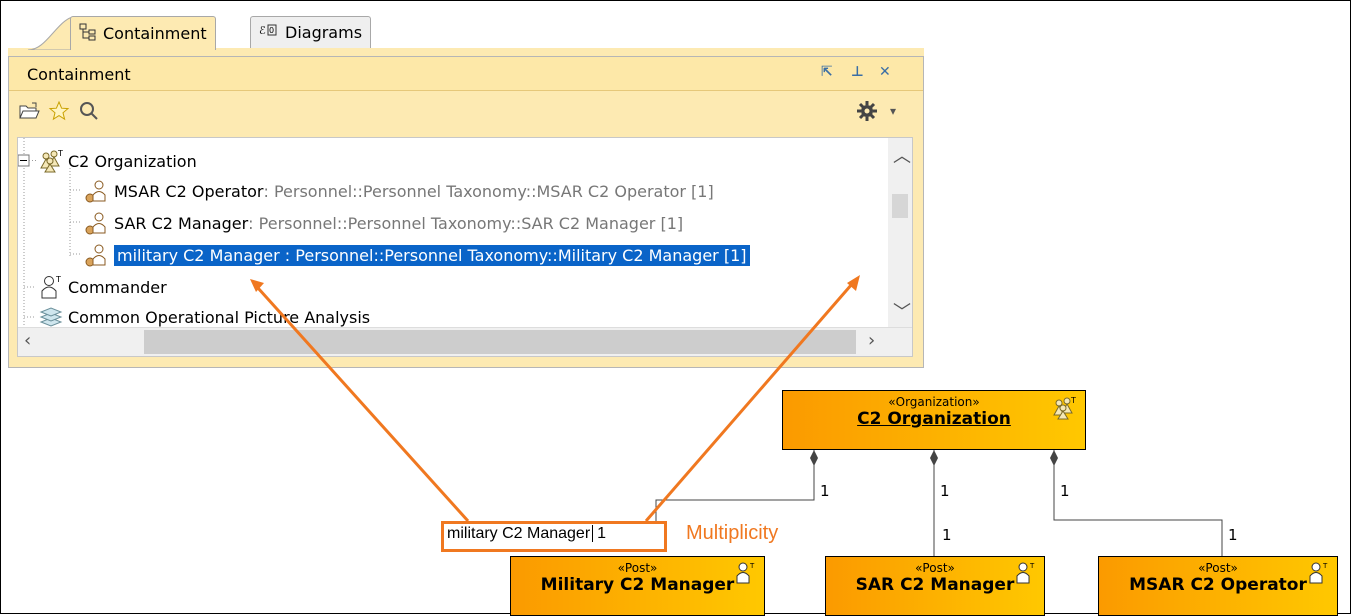  I want to click on tab-label: Containment, so click(155, 33).